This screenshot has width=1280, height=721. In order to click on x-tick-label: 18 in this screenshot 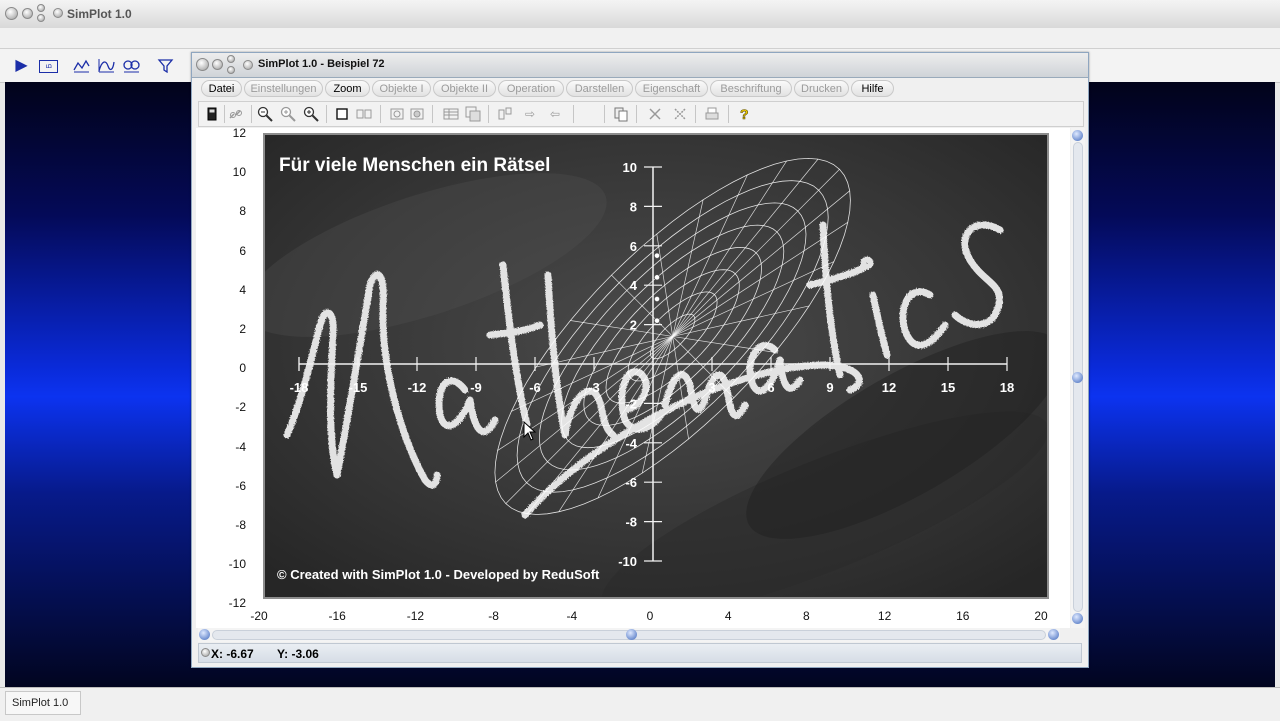, I will do `click(1007, 387)`.